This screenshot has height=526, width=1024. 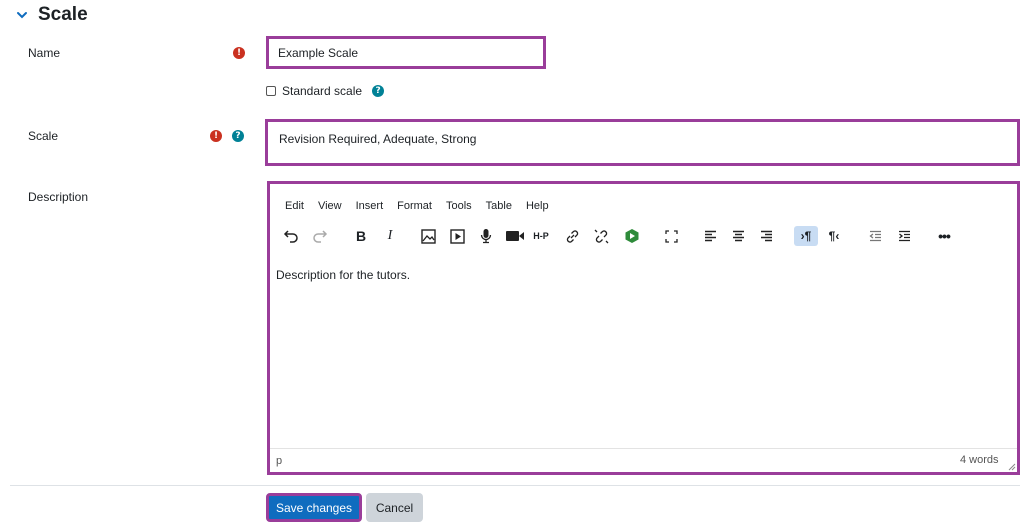 I want to click on align-right-icon, so click(x=766, y=236).